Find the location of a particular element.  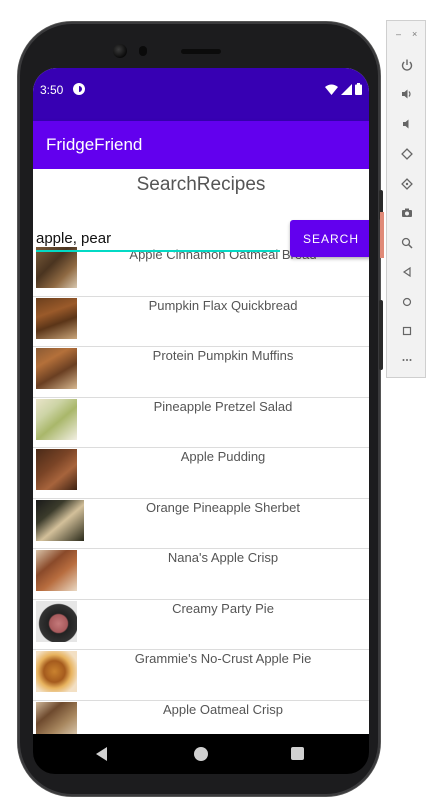

status-icons is located at coordinates (343, 89).